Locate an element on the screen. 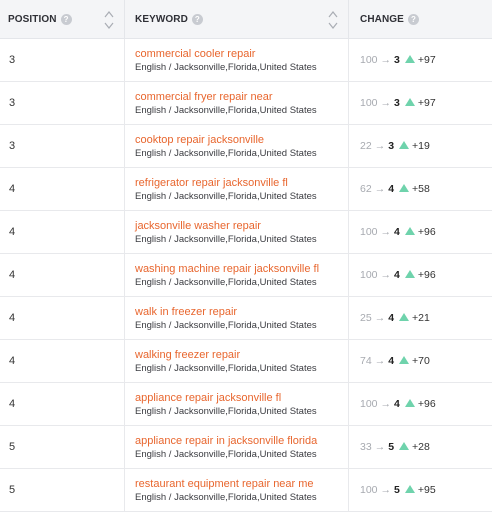 The width and height of the screenshot is (492, 515). change-cell: 25 → 4 +21 is located at coordinates (420, 318).